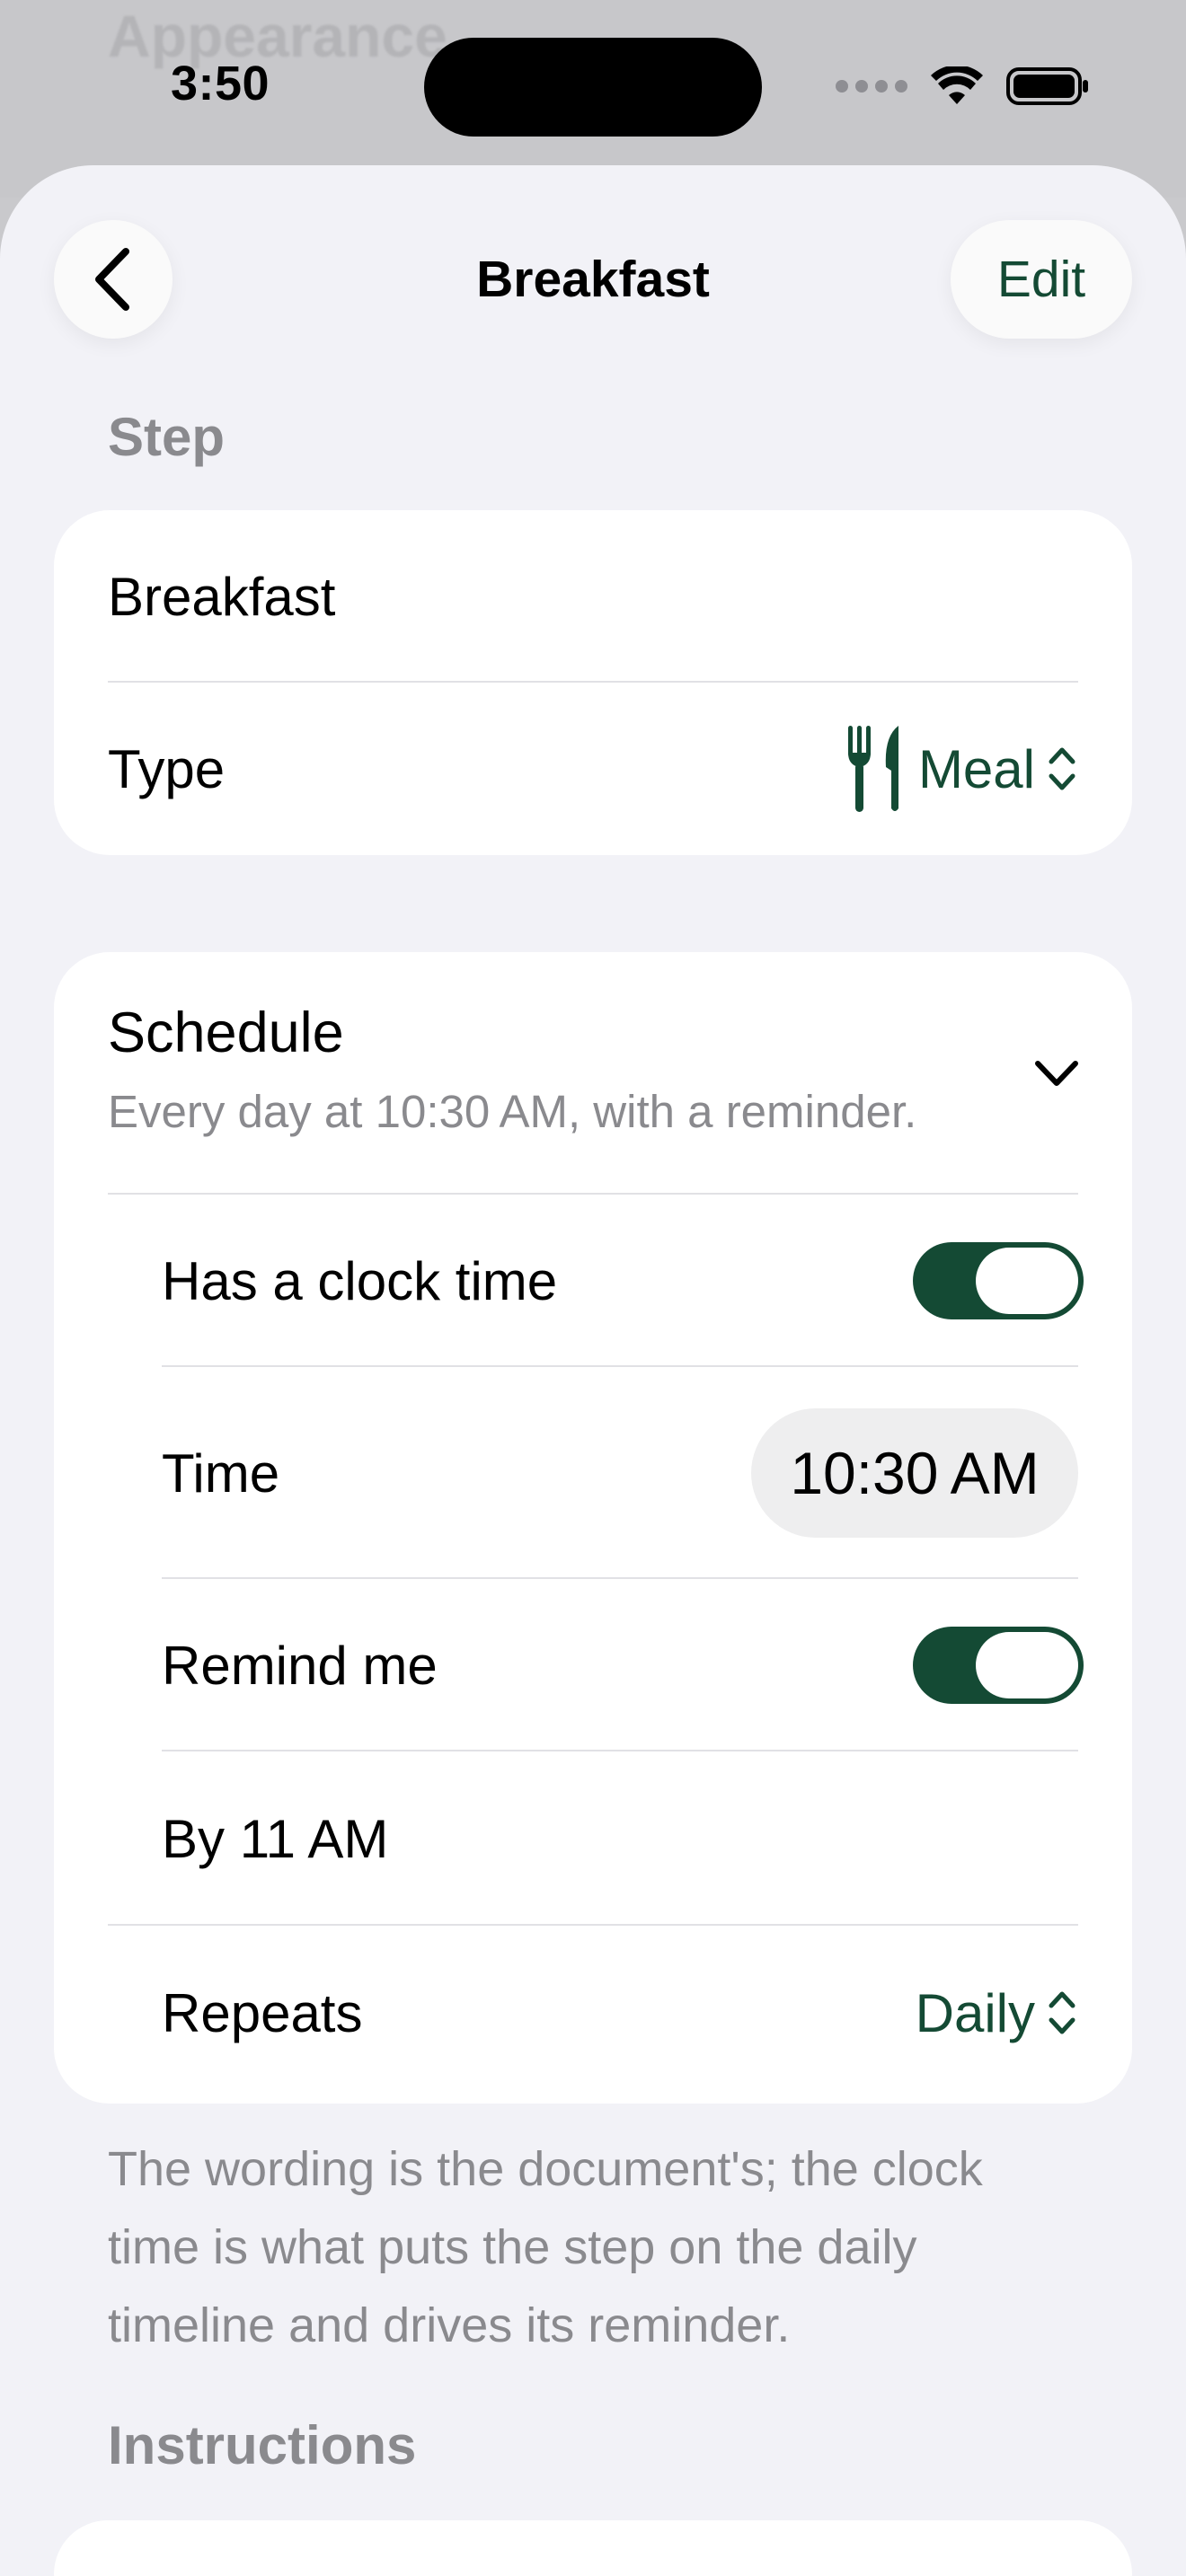  Describe the element at coordinates (360, 1280) in the screenshot. I see `has-clock-time-label: Has a clock time` at that location.